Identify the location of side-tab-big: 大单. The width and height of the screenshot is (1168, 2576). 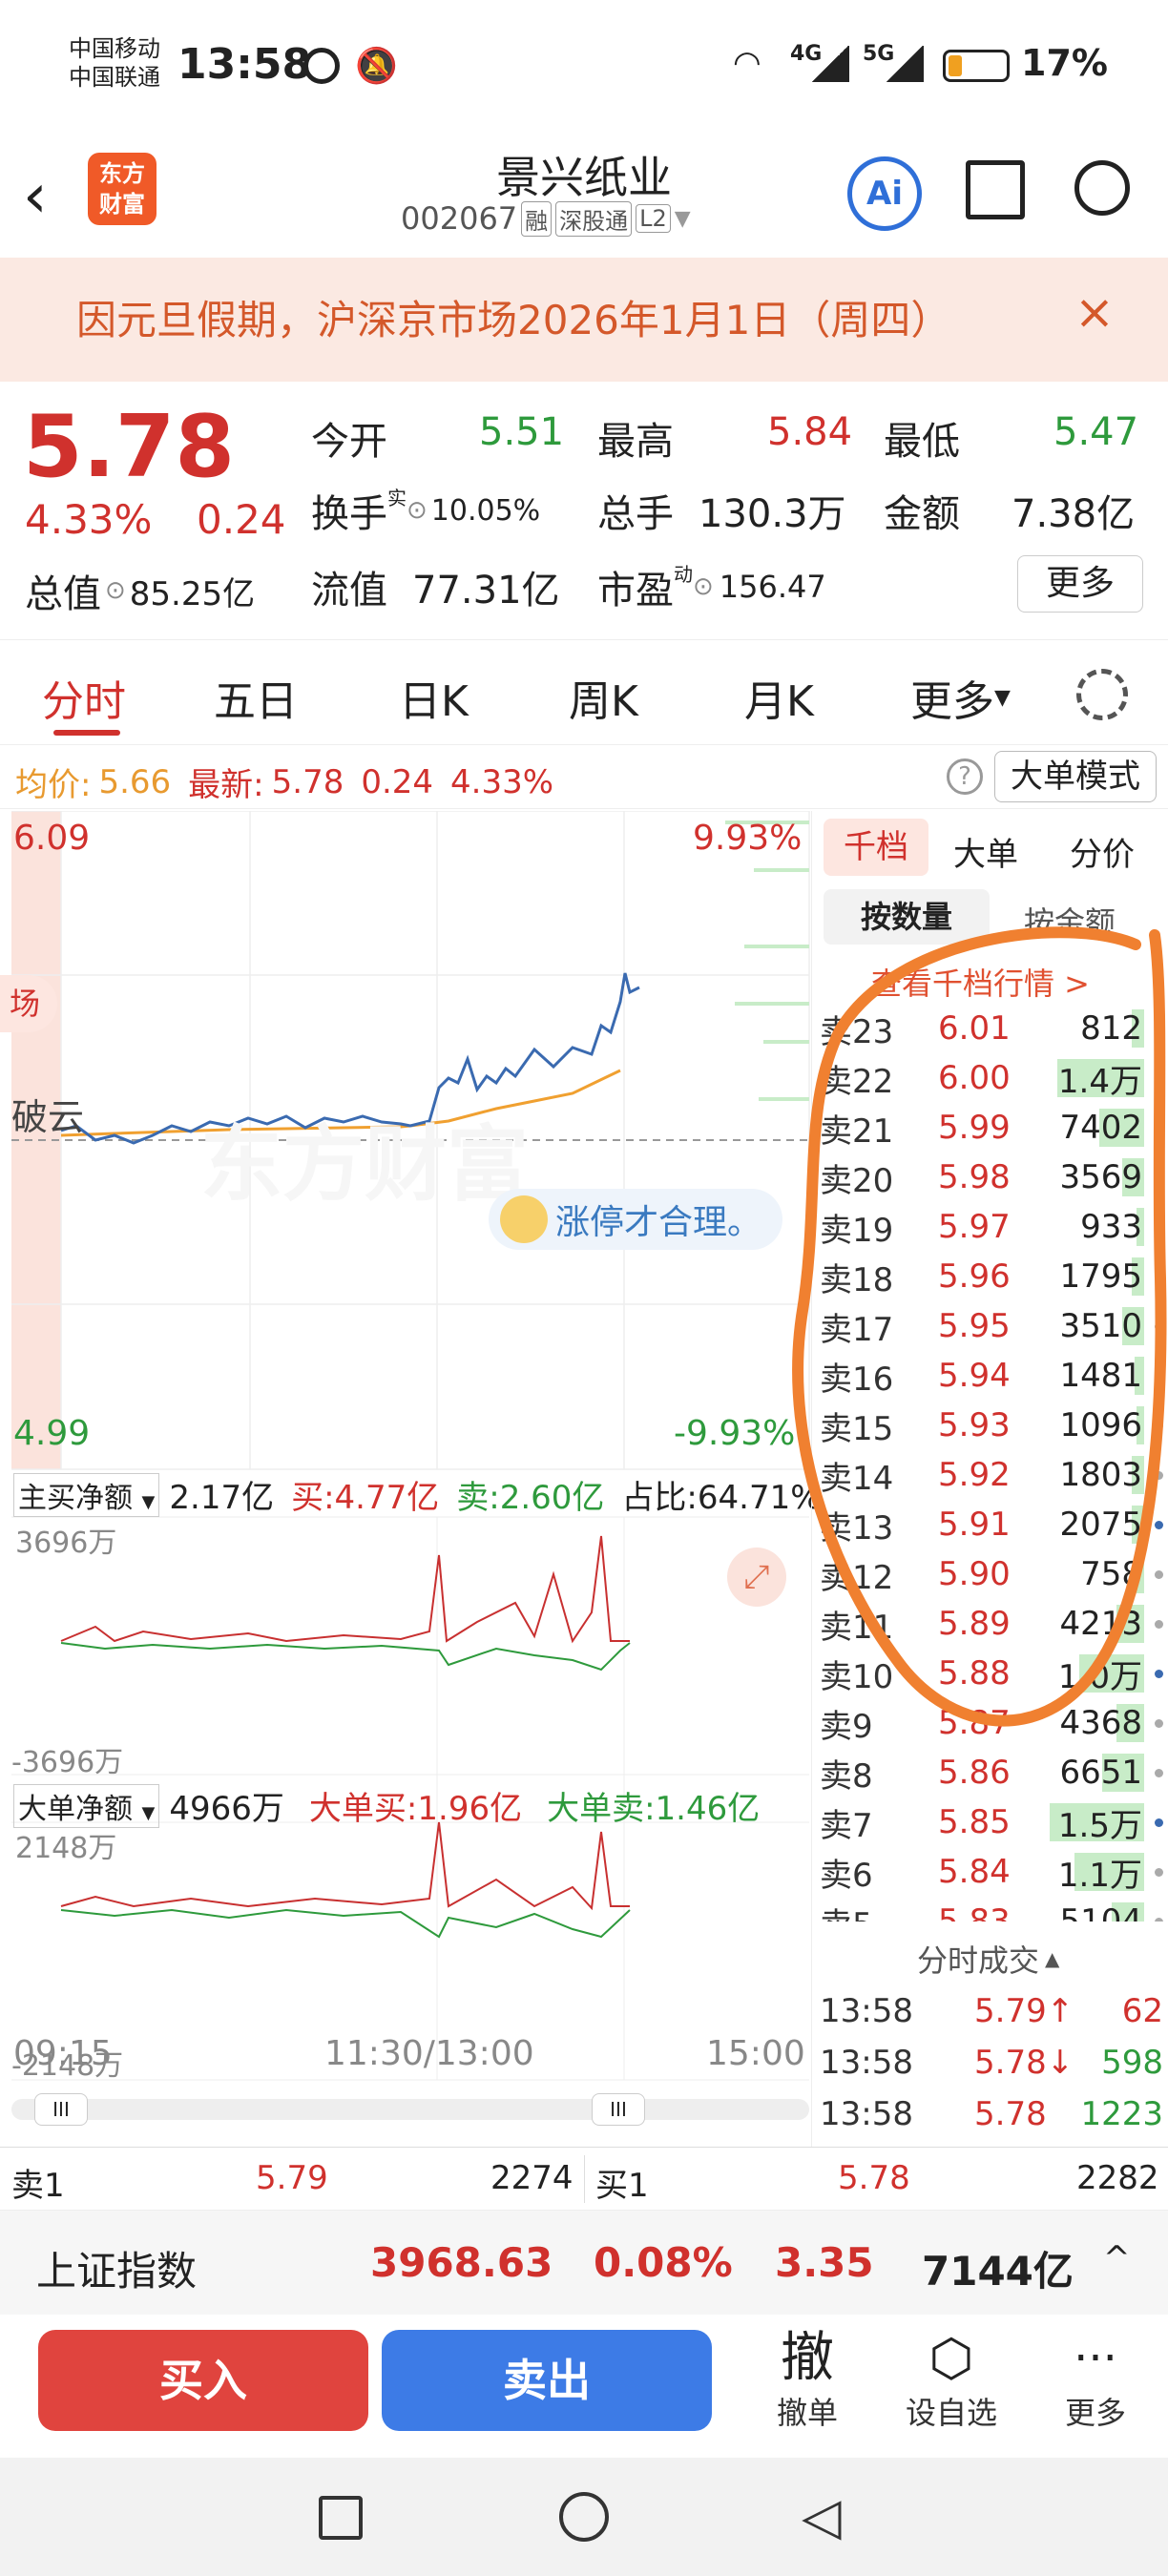
(985, 851).